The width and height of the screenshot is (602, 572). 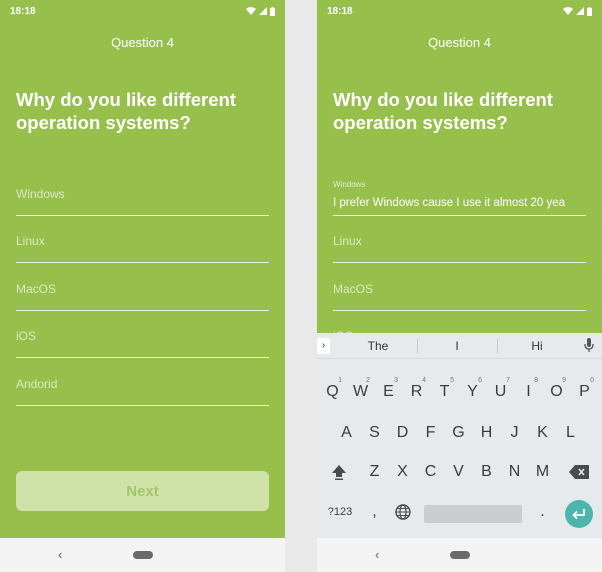 I want to click on key-u: U7, so click(x=500, y=391).